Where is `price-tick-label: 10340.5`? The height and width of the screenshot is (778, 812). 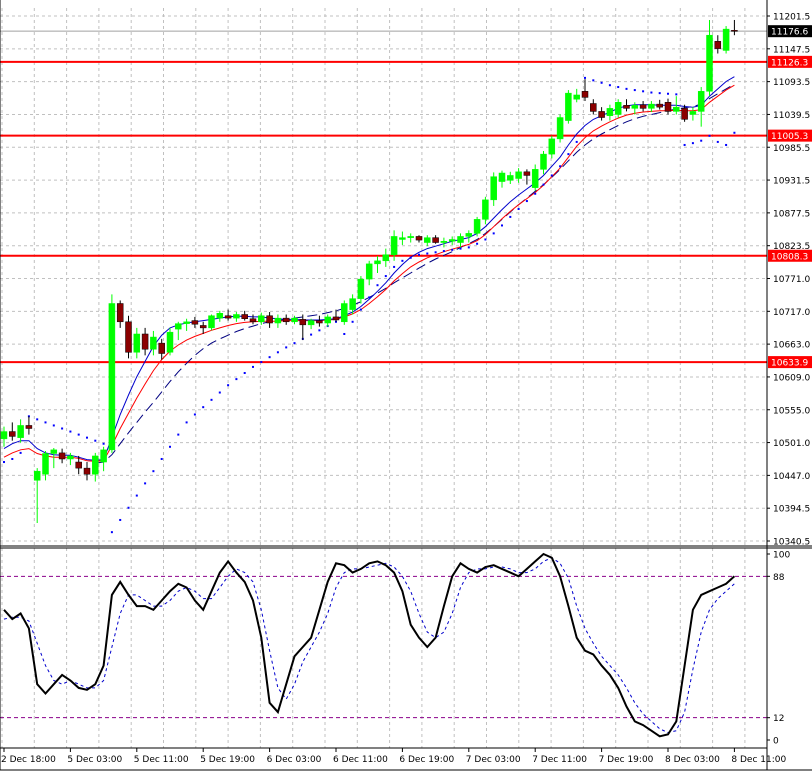 price-tick-label: 10340.5 is located at coordinates (791, 543).